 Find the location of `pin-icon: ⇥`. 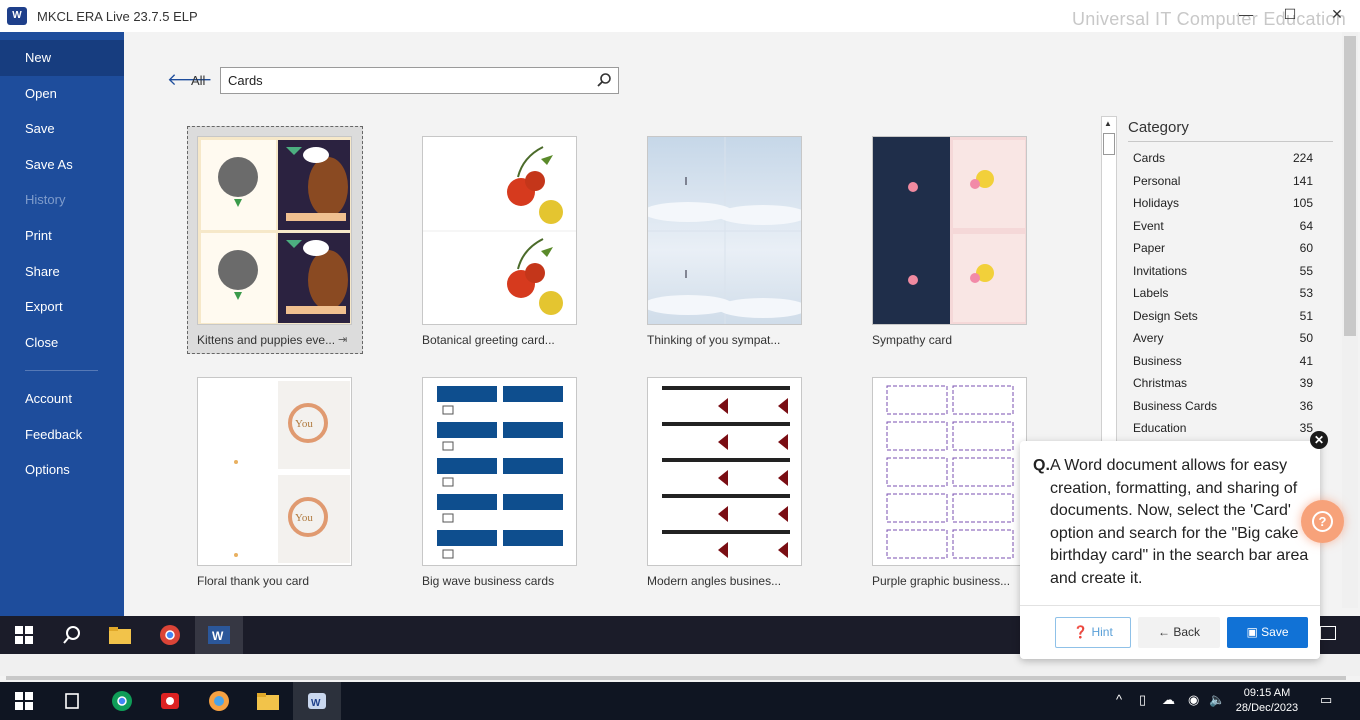

pin-icon: ⇥ is located at coordinates (342, 339).